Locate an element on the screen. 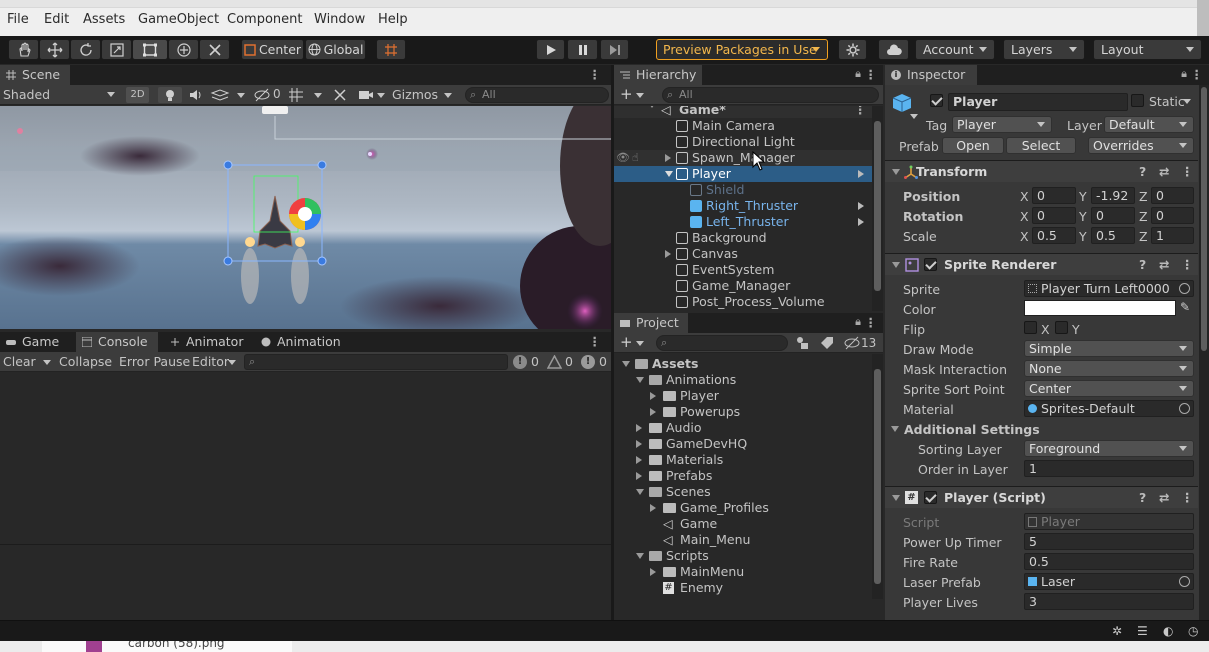 This screenshot has width=1209, height=652. hand-tool-button is located at coordinates (23, 49).